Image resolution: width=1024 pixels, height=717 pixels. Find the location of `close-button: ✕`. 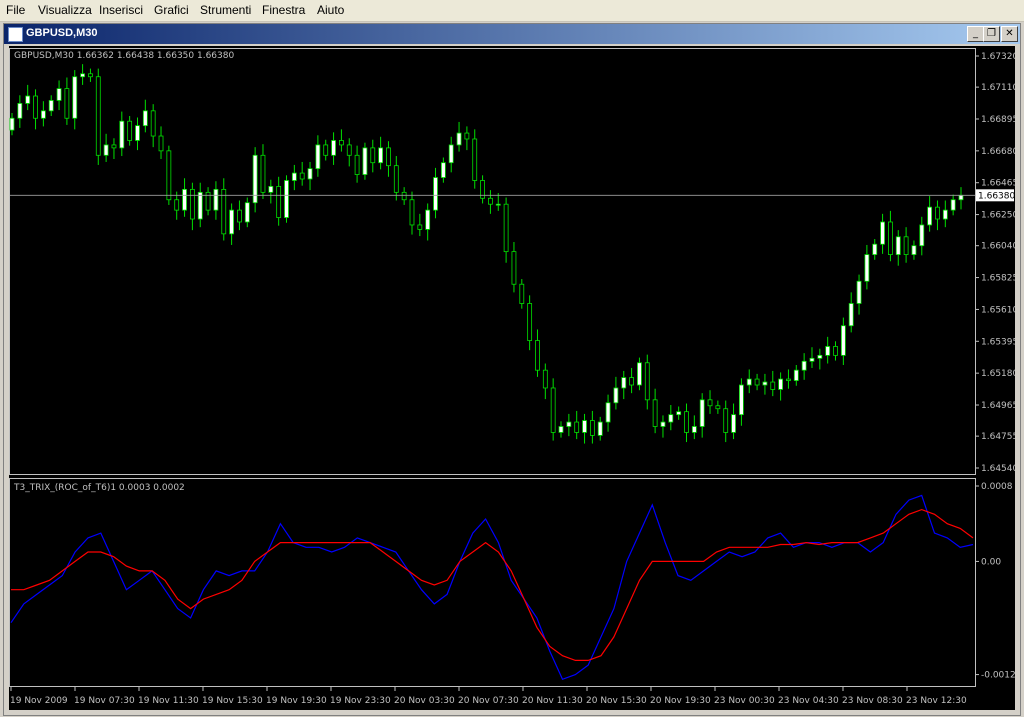

close-button: ✕ is located at coordinates (1009, 34).